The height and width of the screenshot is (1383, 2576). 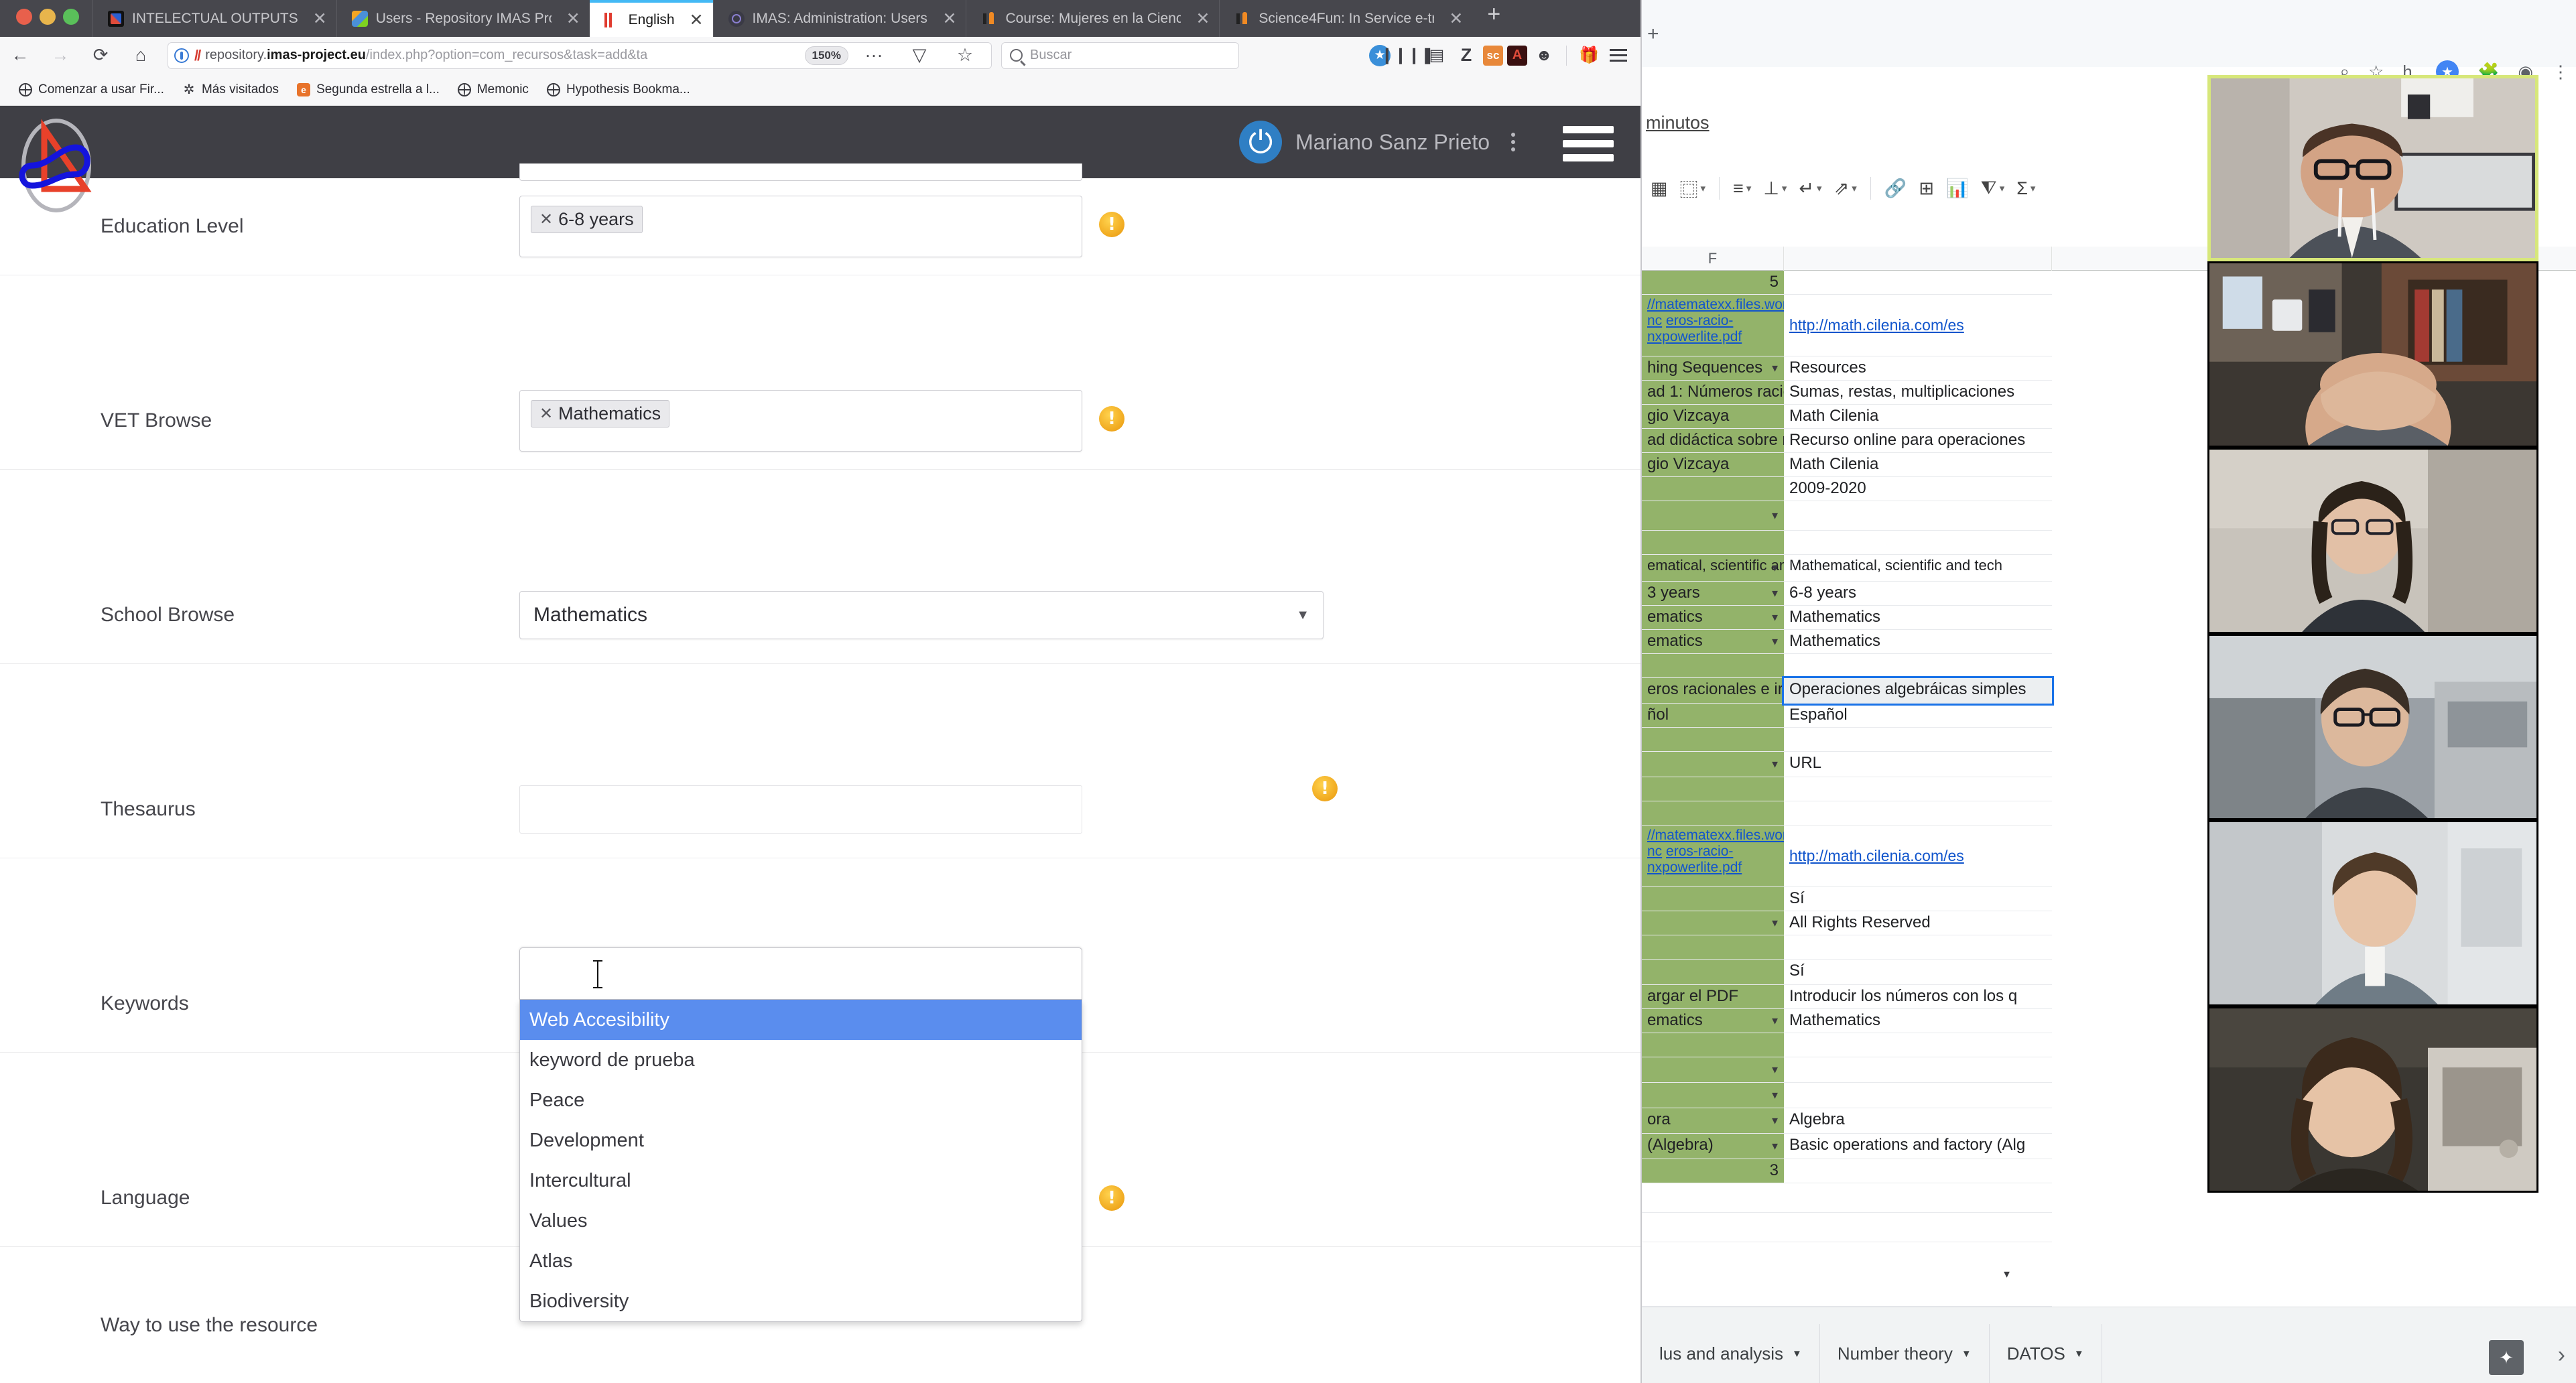 What do you see at coordinates (1120, 55) in the screenshot?
I see `search-bar: Buscar` at bounding box center [1120, 55].